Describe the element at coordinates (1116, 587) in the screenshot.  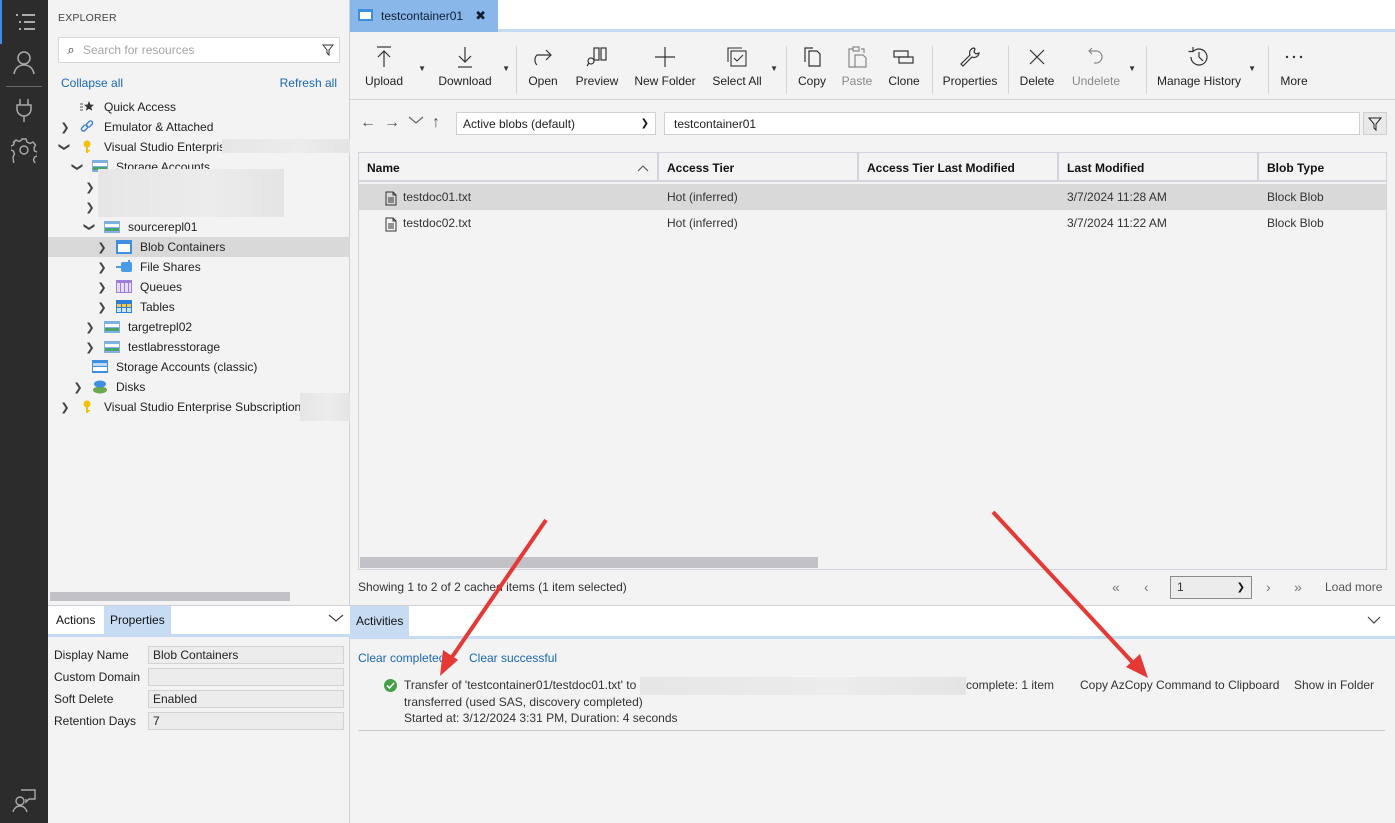
I see `first-page-icon: «` at that location.